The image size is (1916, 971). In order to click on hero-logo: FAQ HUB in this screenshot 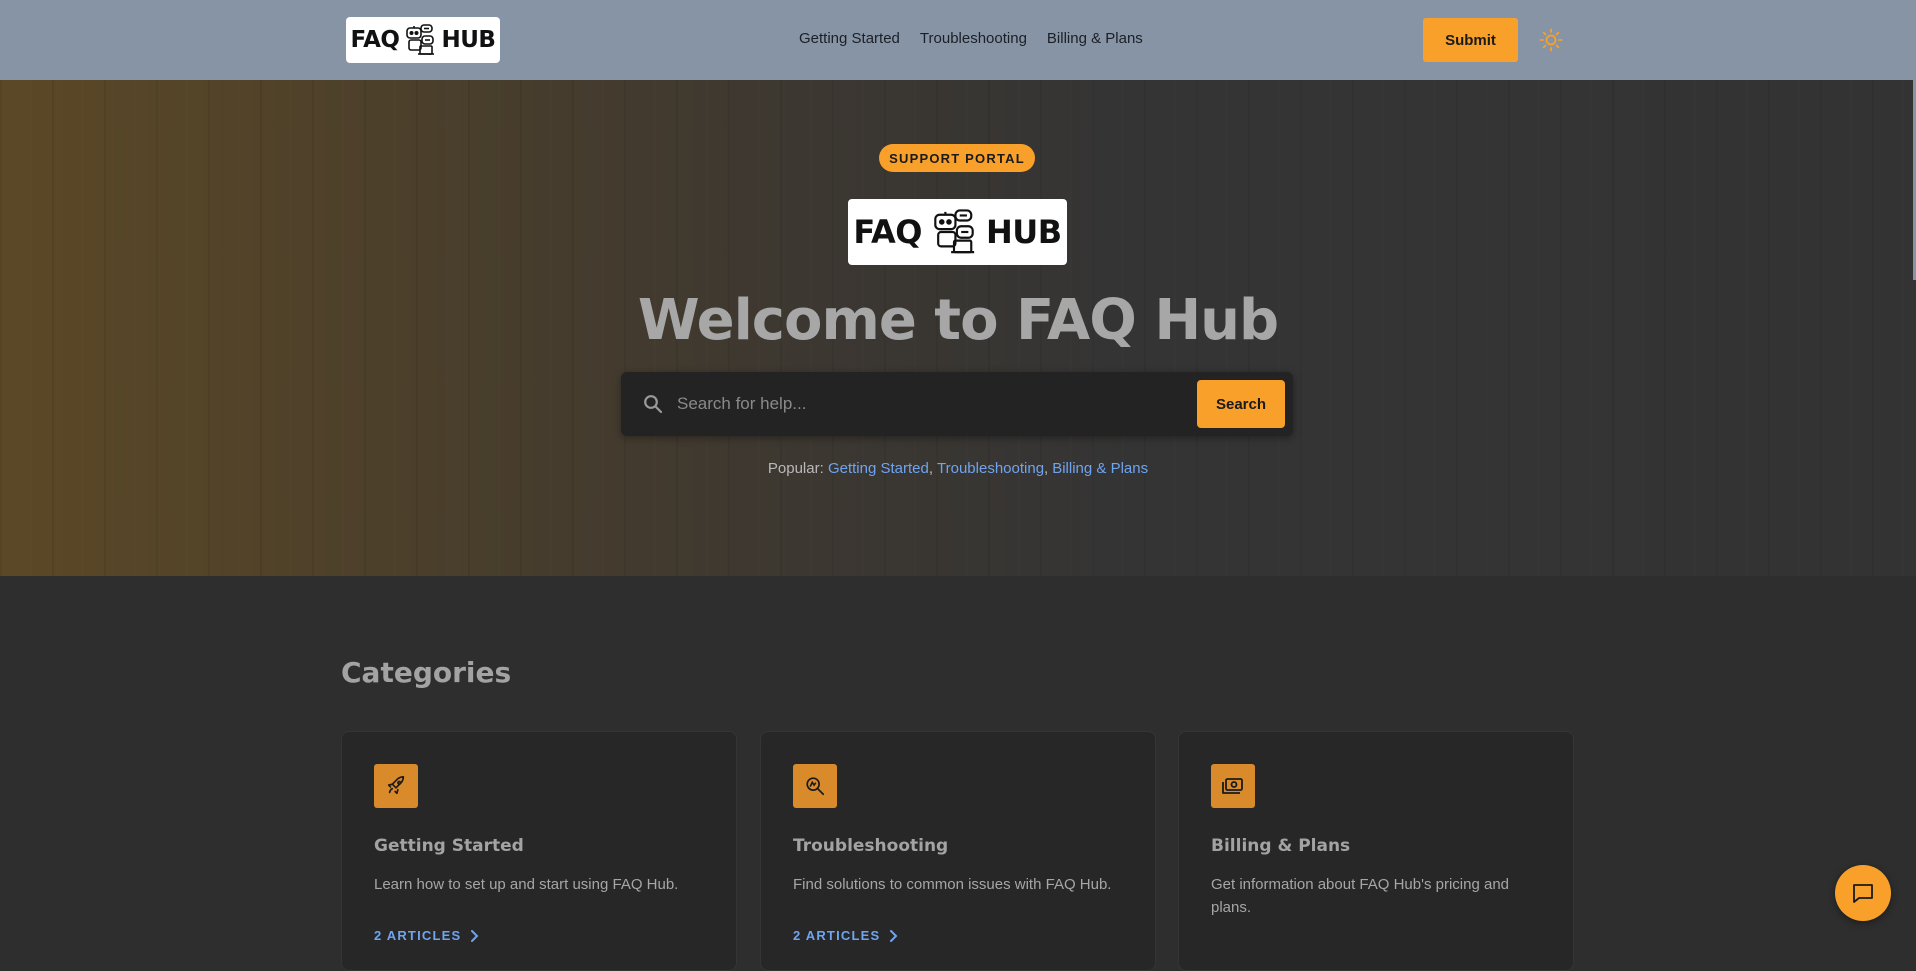, I will do `click(957, 232)`.